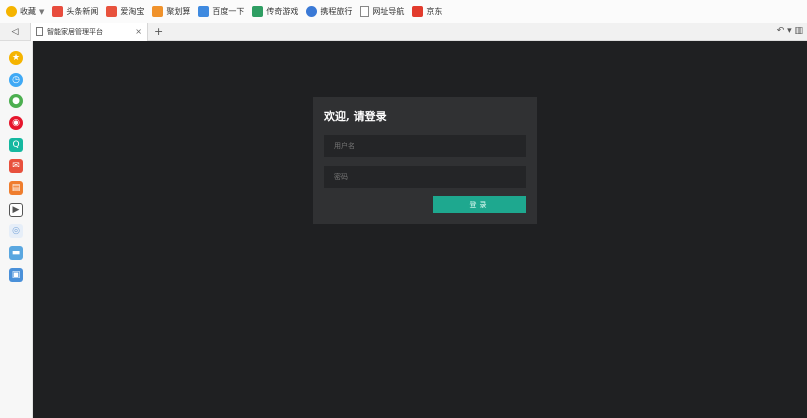 This screenshot has width=807, height=418. I want to click on tab-bar-controls: ↶ ▾ ▥, so click(790, 31).